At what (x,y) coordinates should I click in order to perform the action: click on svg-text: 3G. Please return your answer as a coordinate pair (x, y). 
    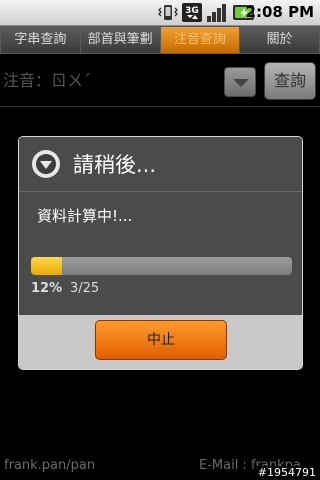
    Looking at the image, I should click on (192, 11).